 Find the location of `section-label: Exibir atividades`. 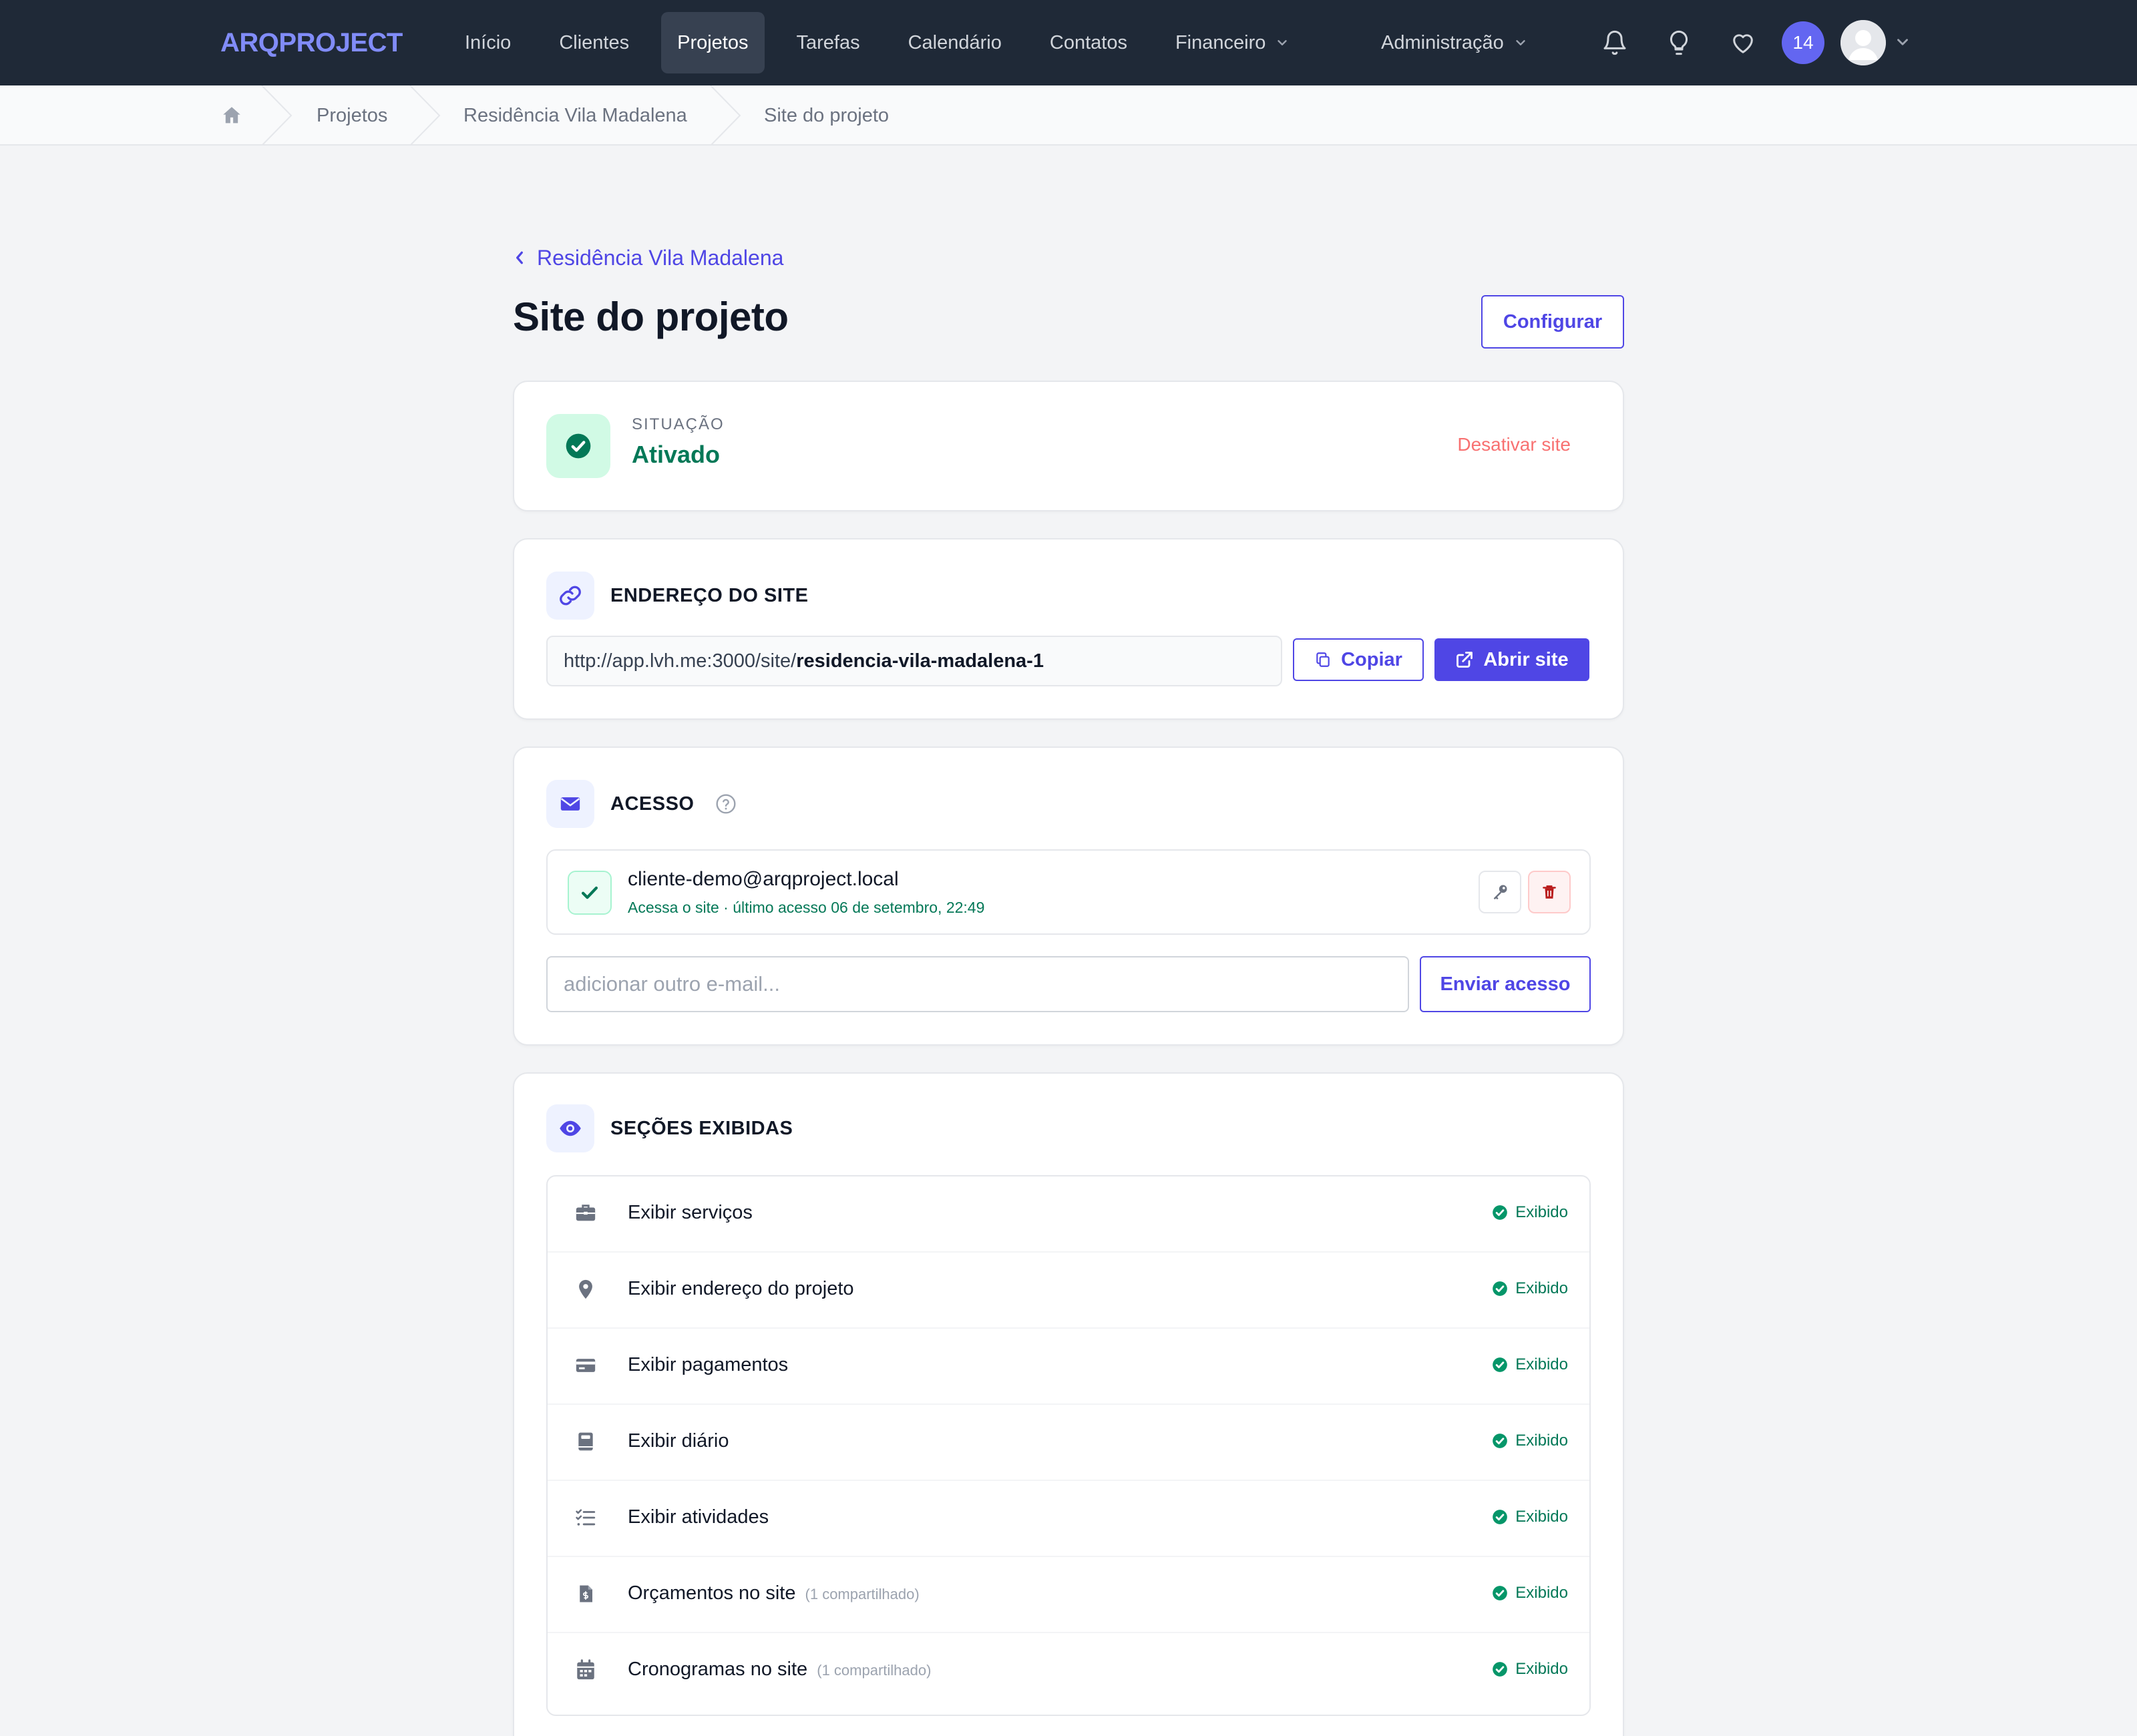

section-label: Exibir atividades is located at coordinates (698, 1517).